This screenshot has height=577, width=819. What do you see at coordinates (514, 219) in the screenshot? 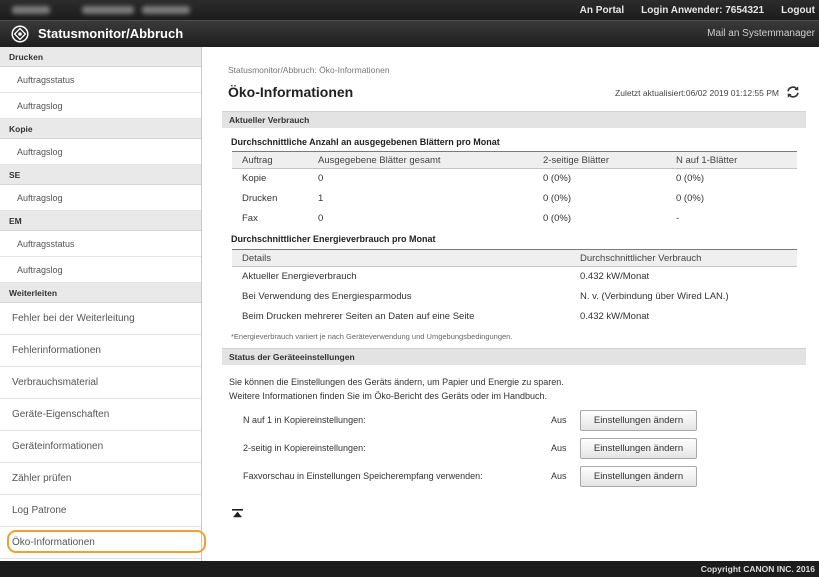
I see `table-row: Fax 0 0 (0%) -` at bounding box center [514, 219].